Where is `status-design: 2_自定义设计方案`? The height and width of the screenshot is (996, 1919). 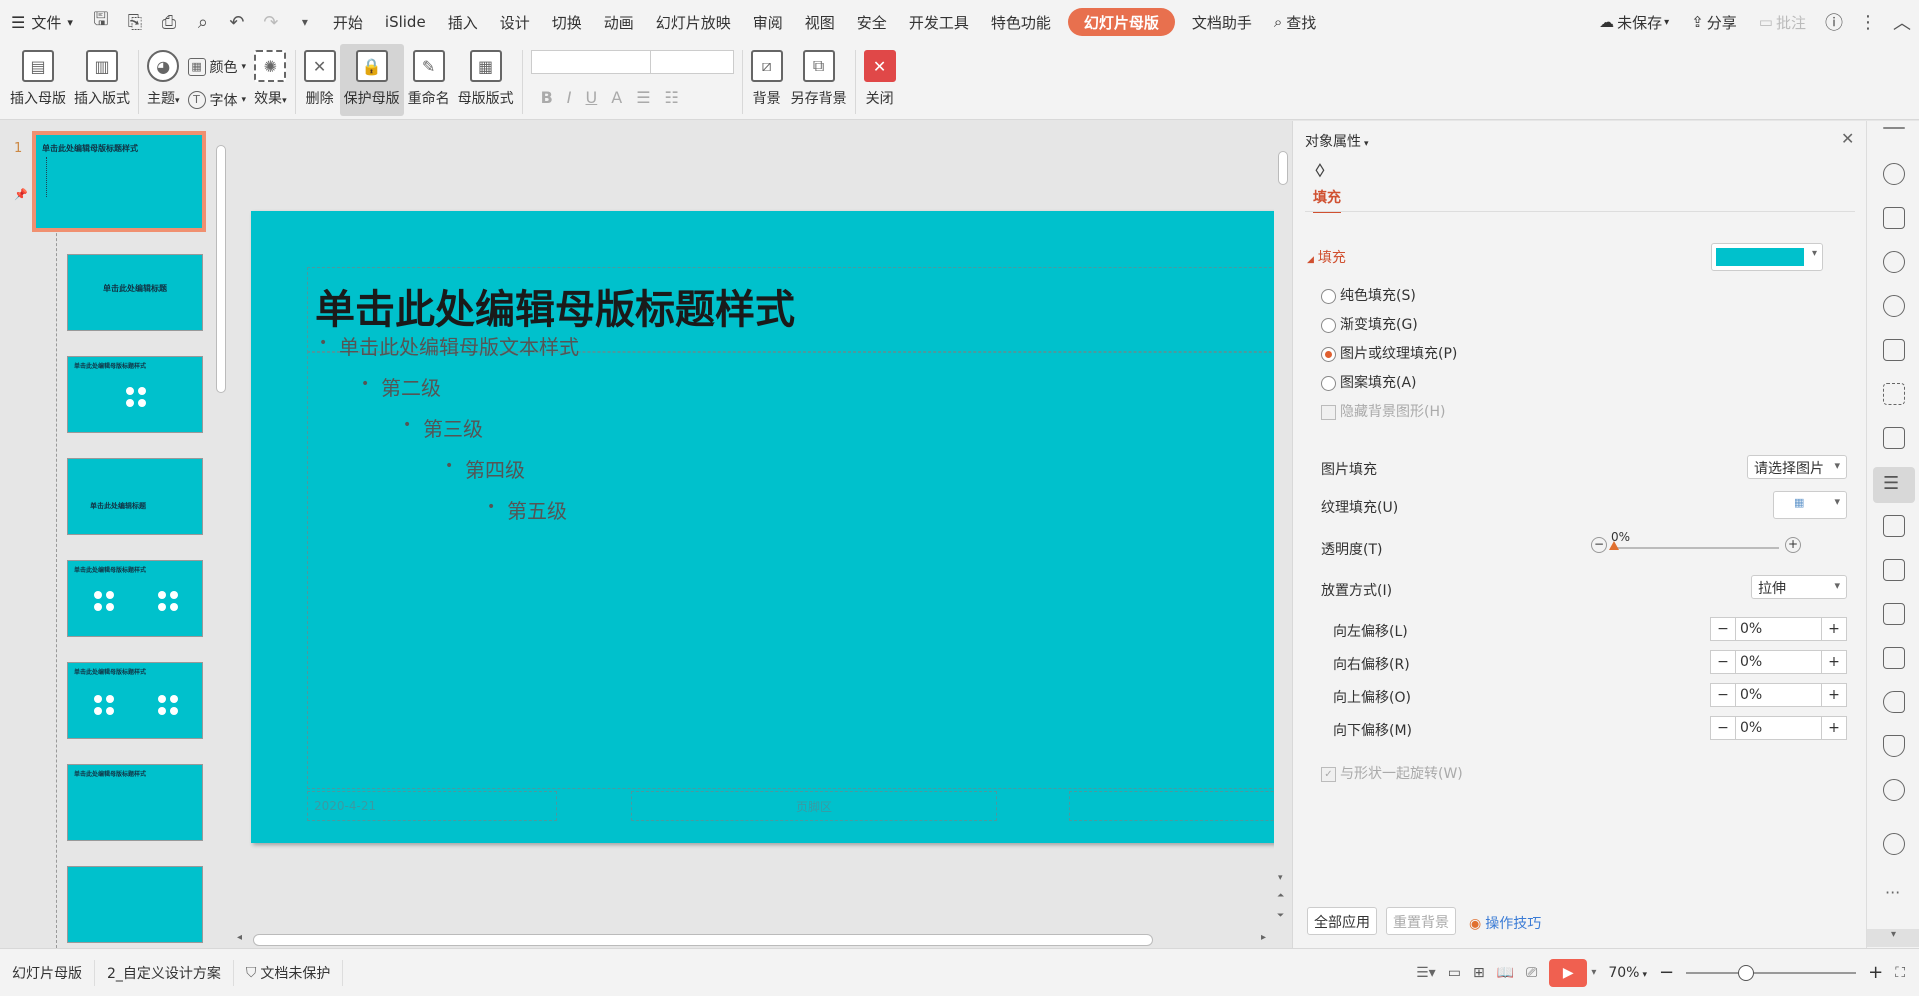
status-design: 2_自定义设计方案 is located at coordinates (164, 972).